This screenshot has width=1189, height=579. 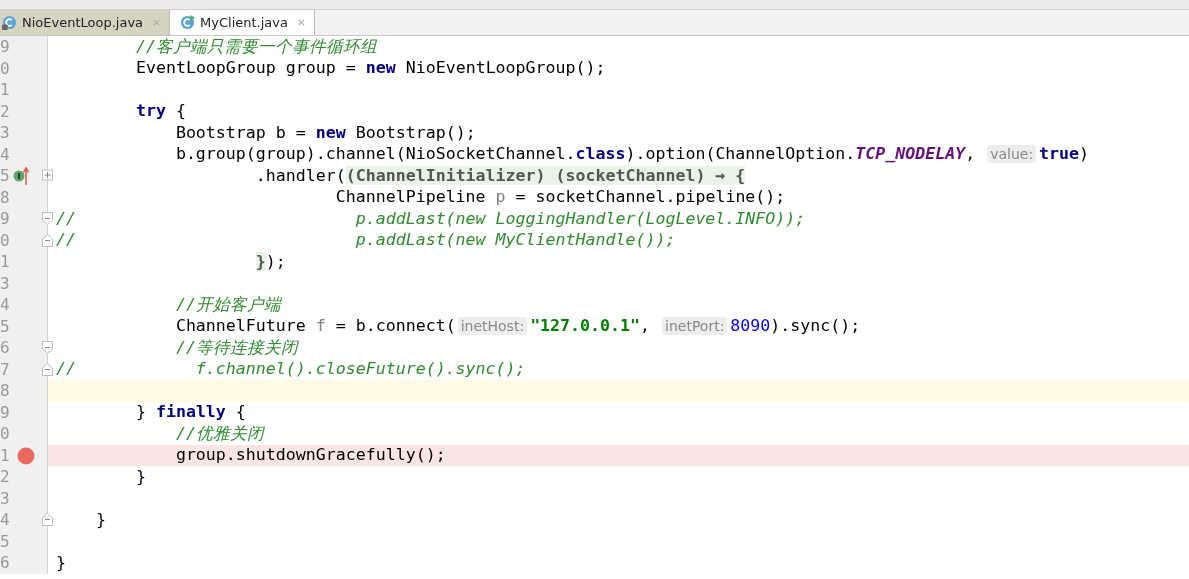 I want to click on parameter-hint: inetHost:, so click(x=492, y=326).